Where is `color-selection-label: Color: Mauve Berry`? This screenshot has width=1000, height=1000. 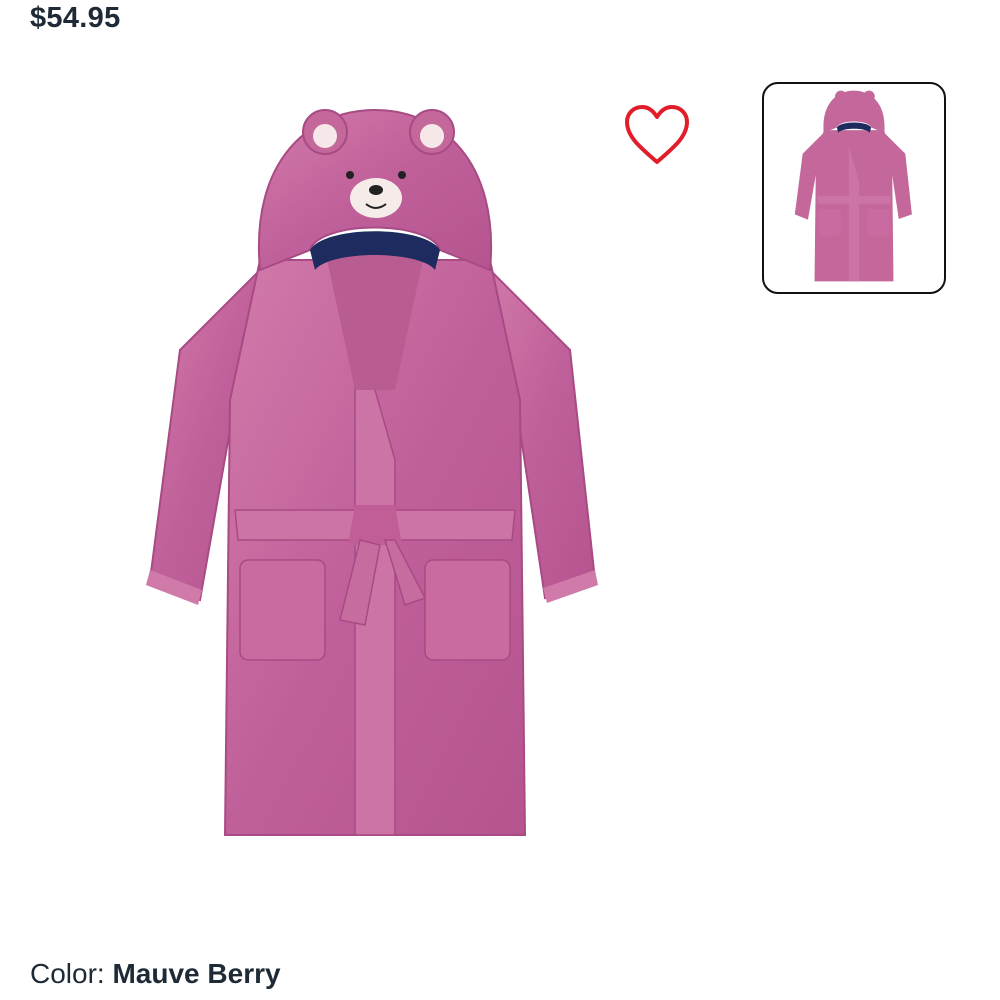 color-selection-label: Color: Mauve Berry is located at coordinates (155, 974).